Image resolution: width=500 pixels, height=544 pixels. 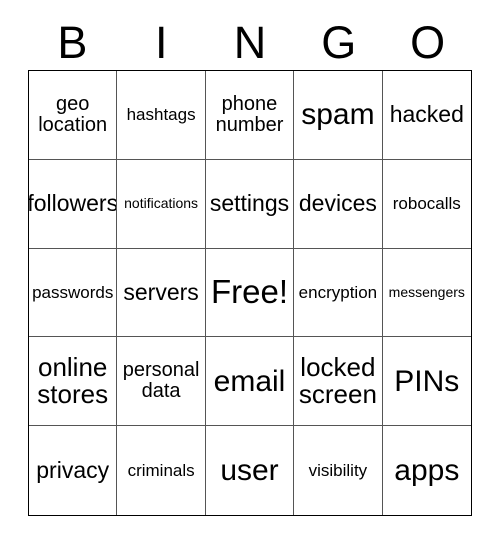 I want to click on bingo-cell-label: personal data, so click(x=161, y=381).